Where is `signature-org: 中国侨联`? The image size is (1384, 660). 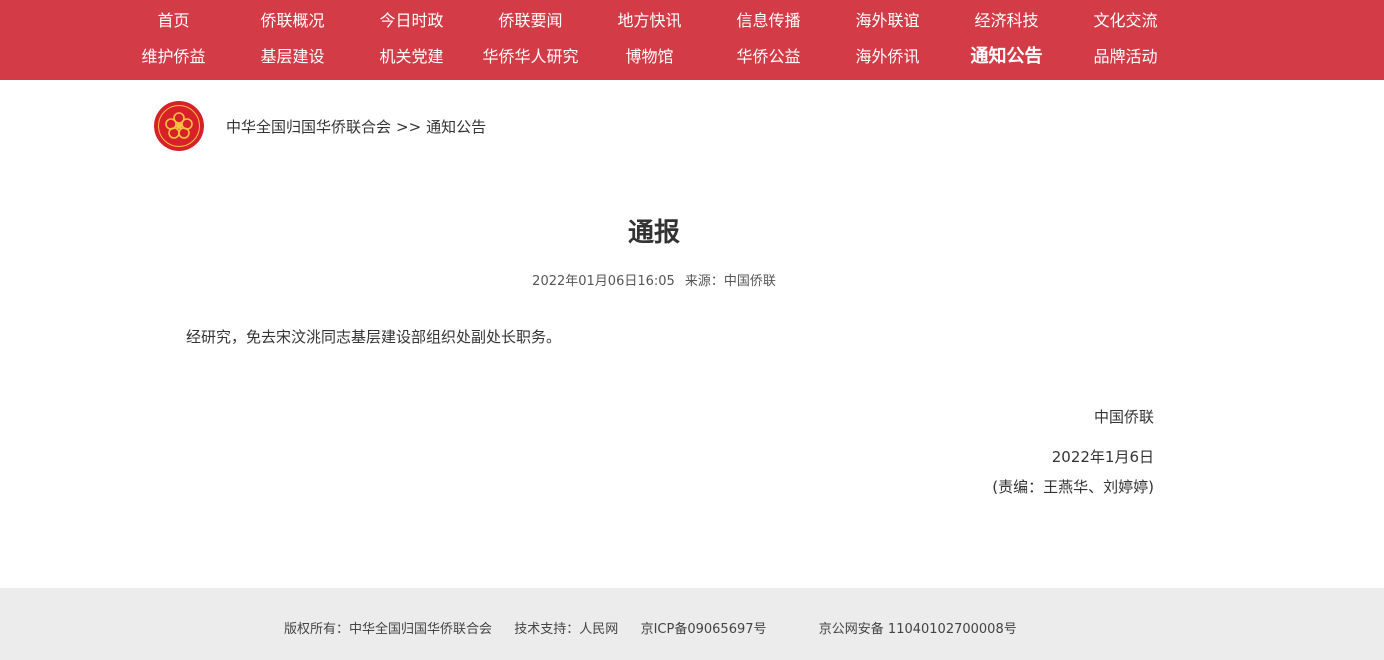
signature-org: 中国侨联 is located at coordinates (1123, 417).